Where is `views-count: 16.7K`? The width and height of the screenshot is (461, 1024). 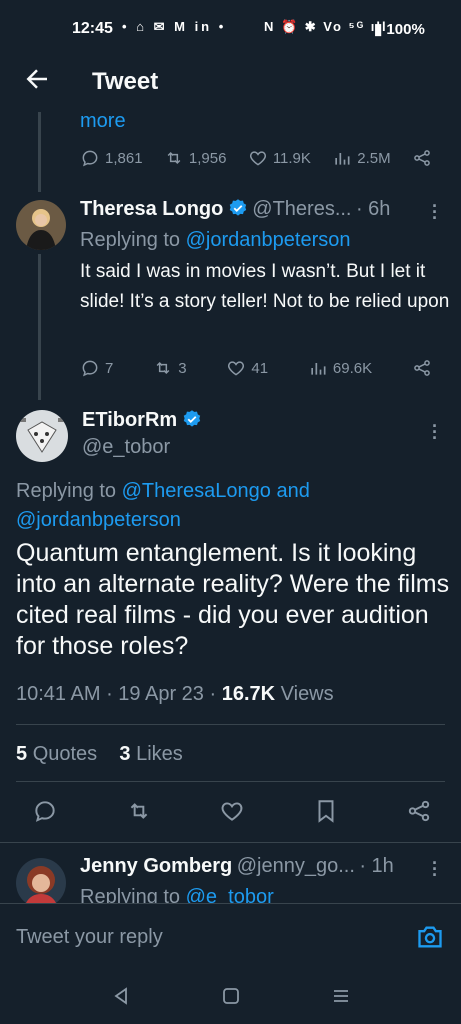 views-count: 16.7K is located at coordinates (248, 694).